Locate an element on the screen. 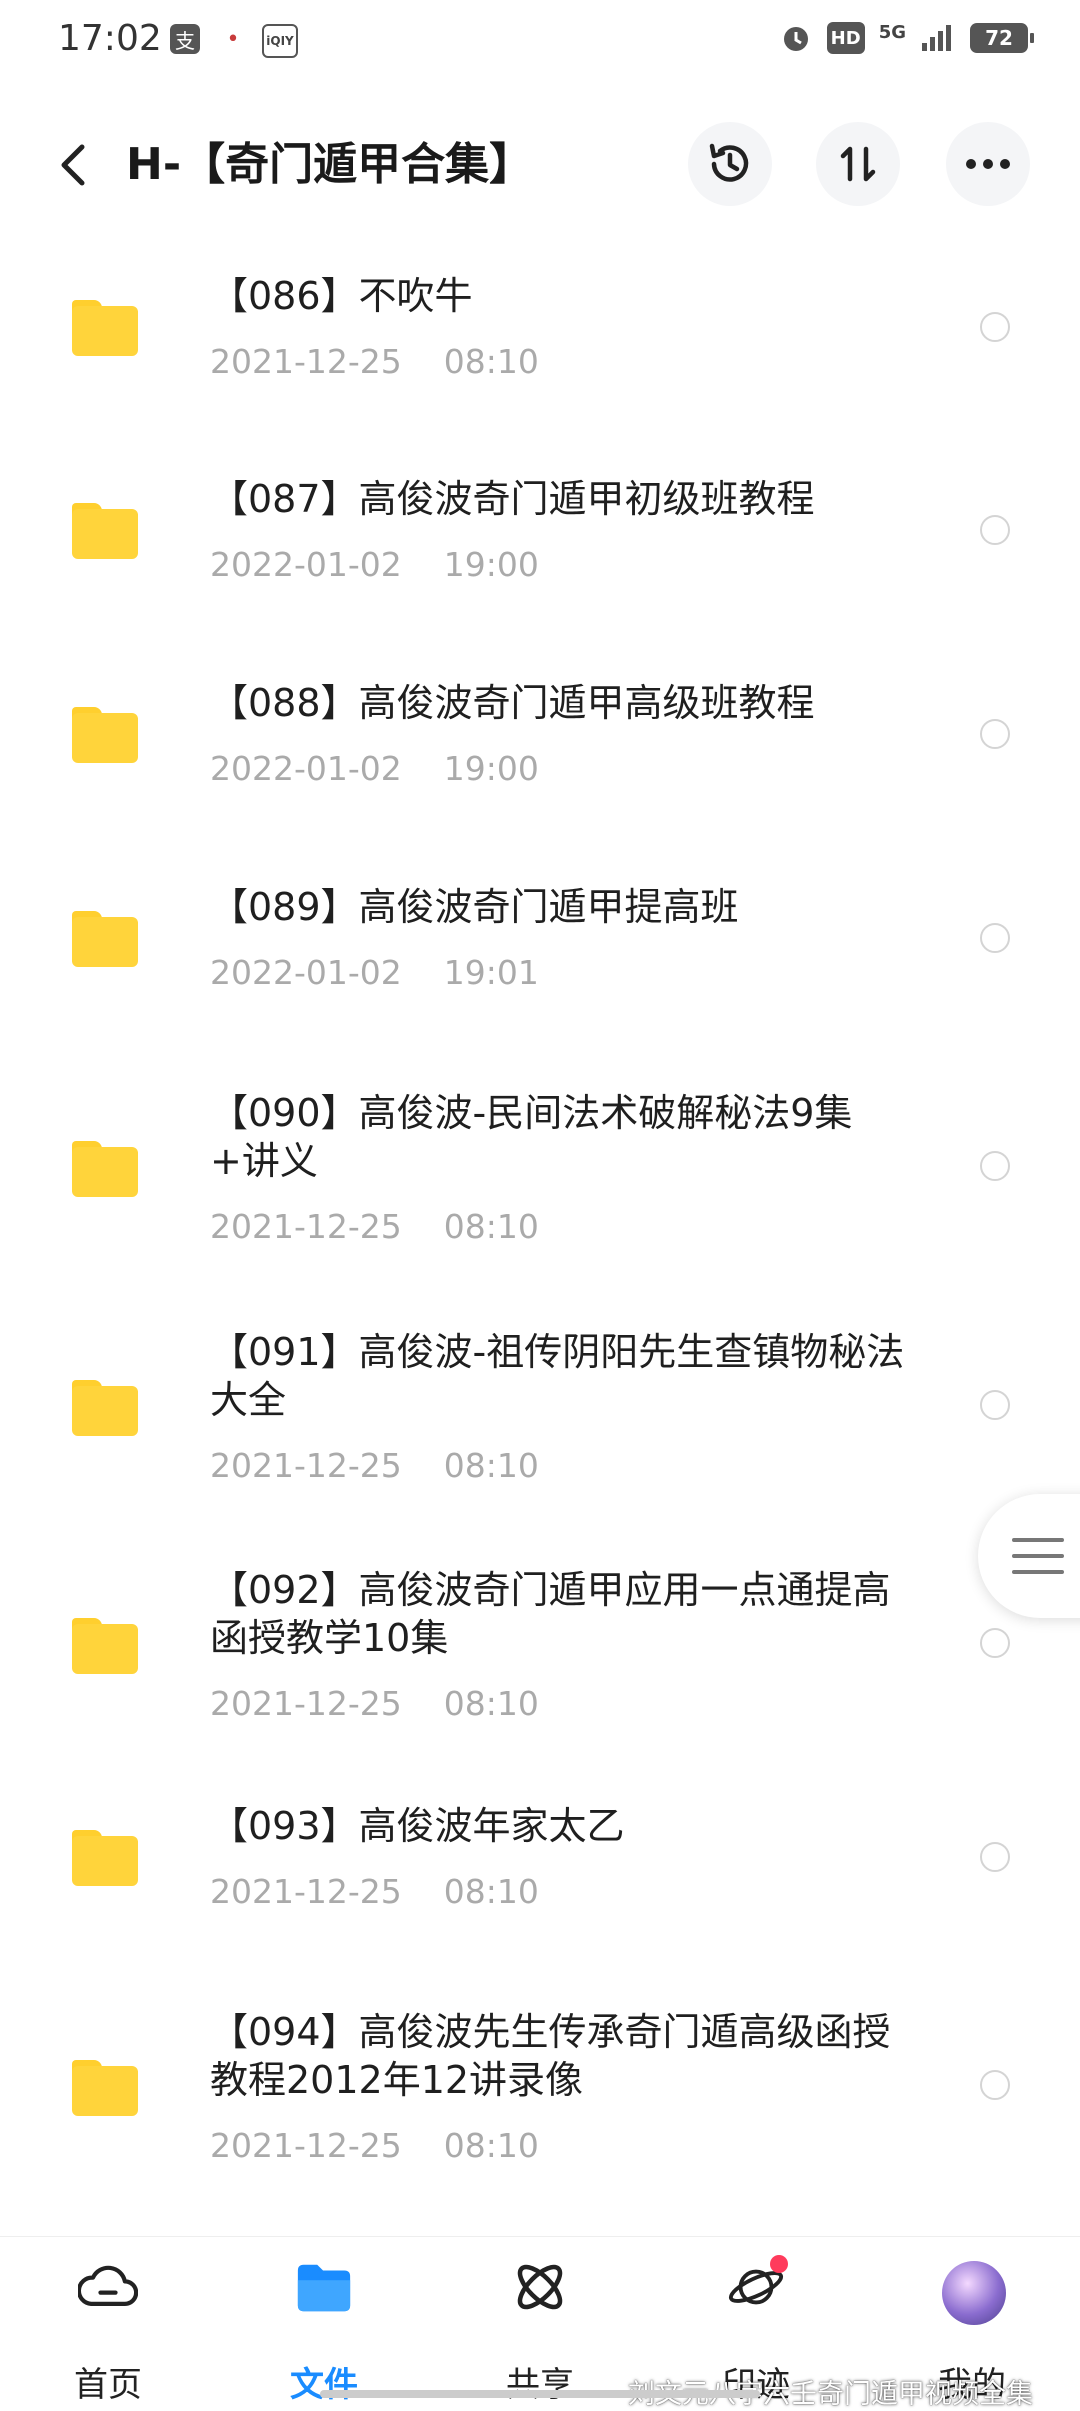  sort-button is located at coordinates (858, 164).